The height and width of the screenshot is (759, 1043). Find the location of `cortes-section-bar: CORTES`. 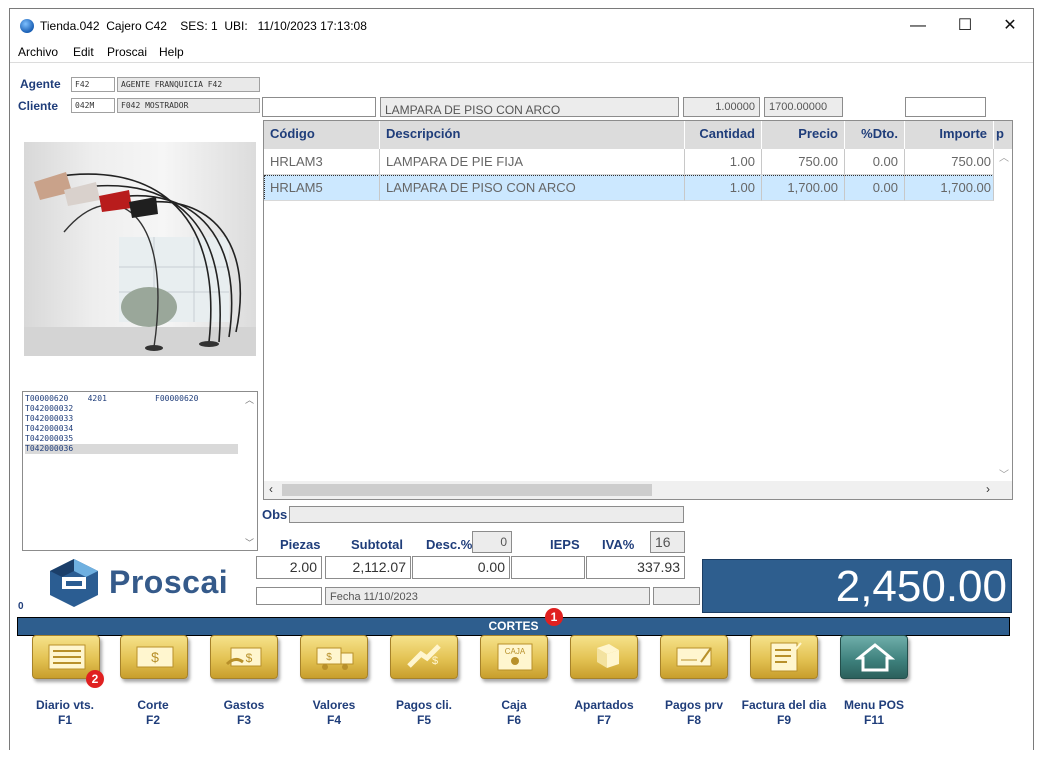

cortes-section-bar: CORTES is located at coordinates (513, 626).